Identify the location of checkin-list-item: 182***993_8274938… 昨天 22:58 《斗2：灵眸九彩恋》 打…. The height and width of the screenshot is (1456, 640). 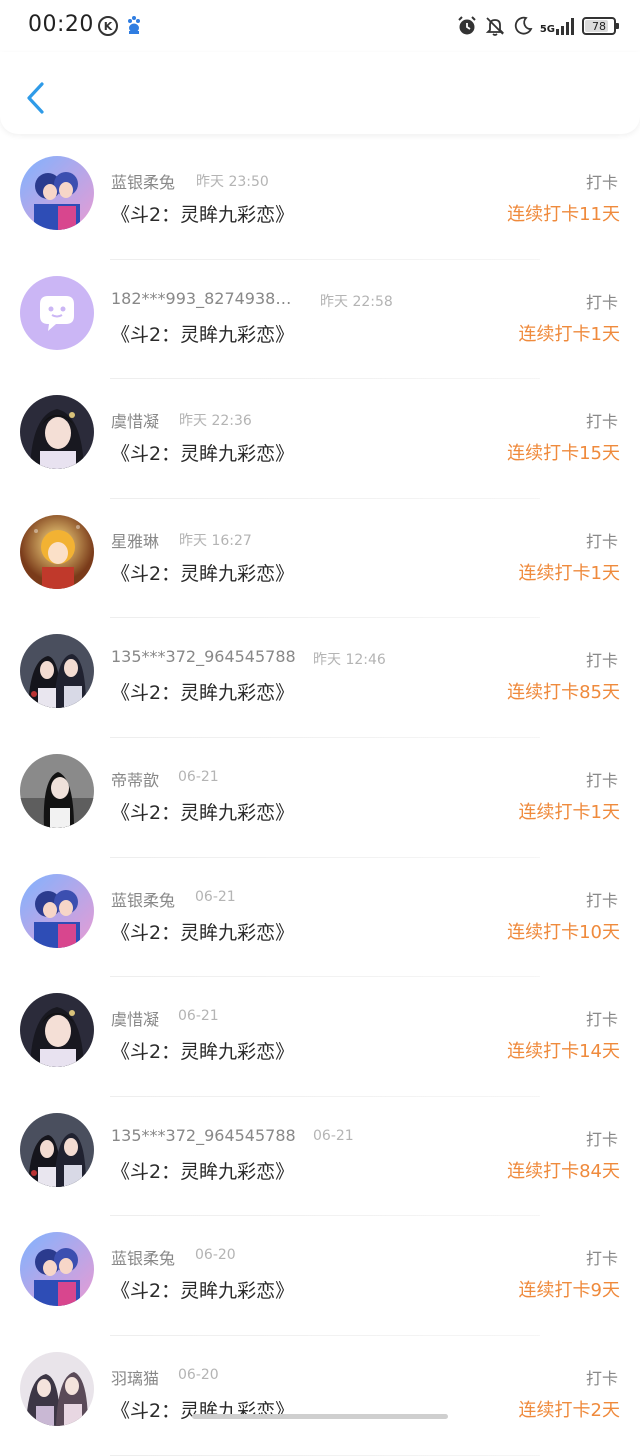
(320, 320).